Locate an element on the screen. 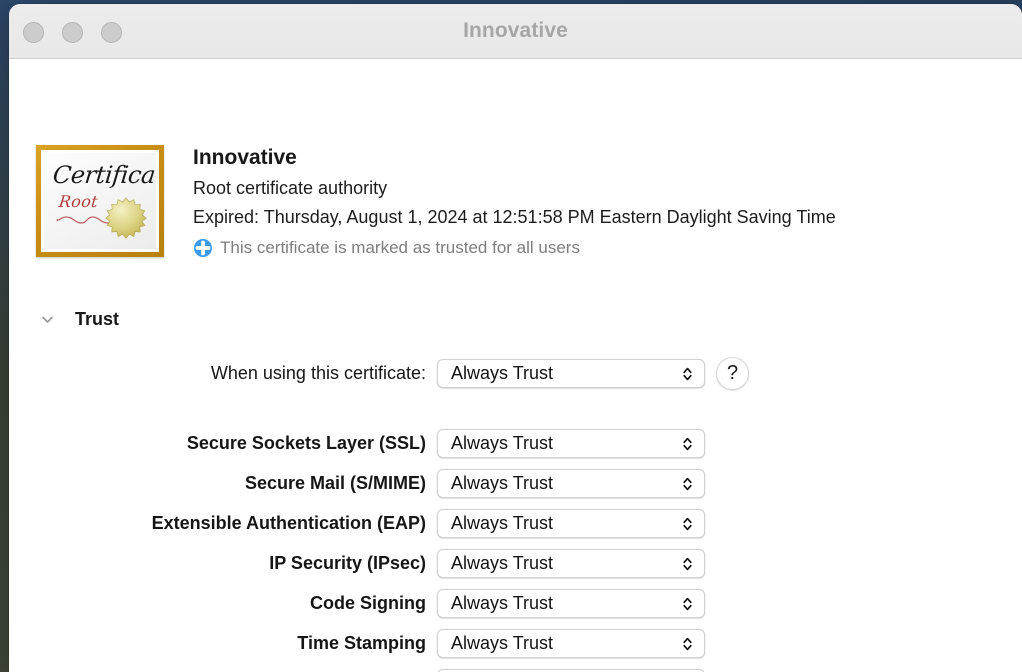 The width and height of the screenshot is (1022, 672). certificate-icon-inner: Certificate Root is located at coordinates (100, 201).